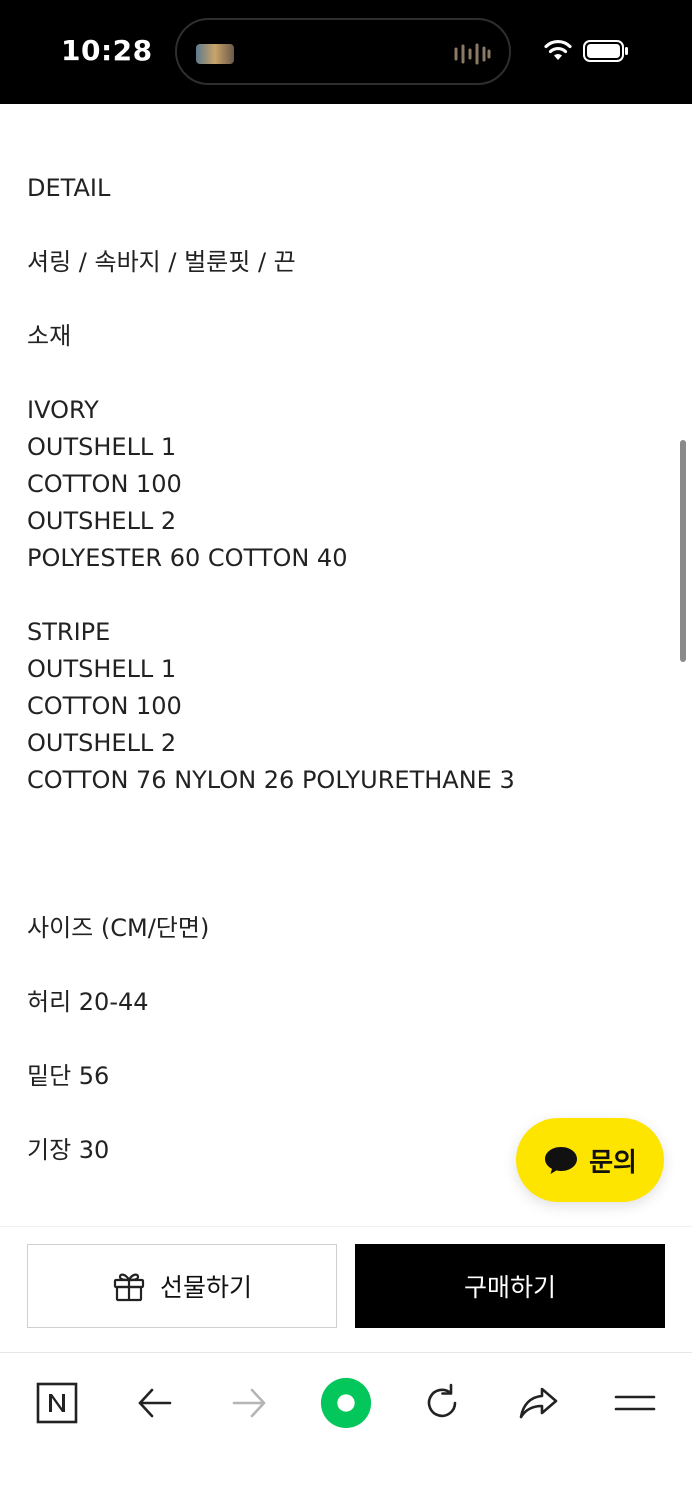 The width and height of the screenshot is (692, 1500). Describe the element at coordinates (104, 706) in the screenshot. I see `stripe-outshell-1-value: COTTON 100` at that location.